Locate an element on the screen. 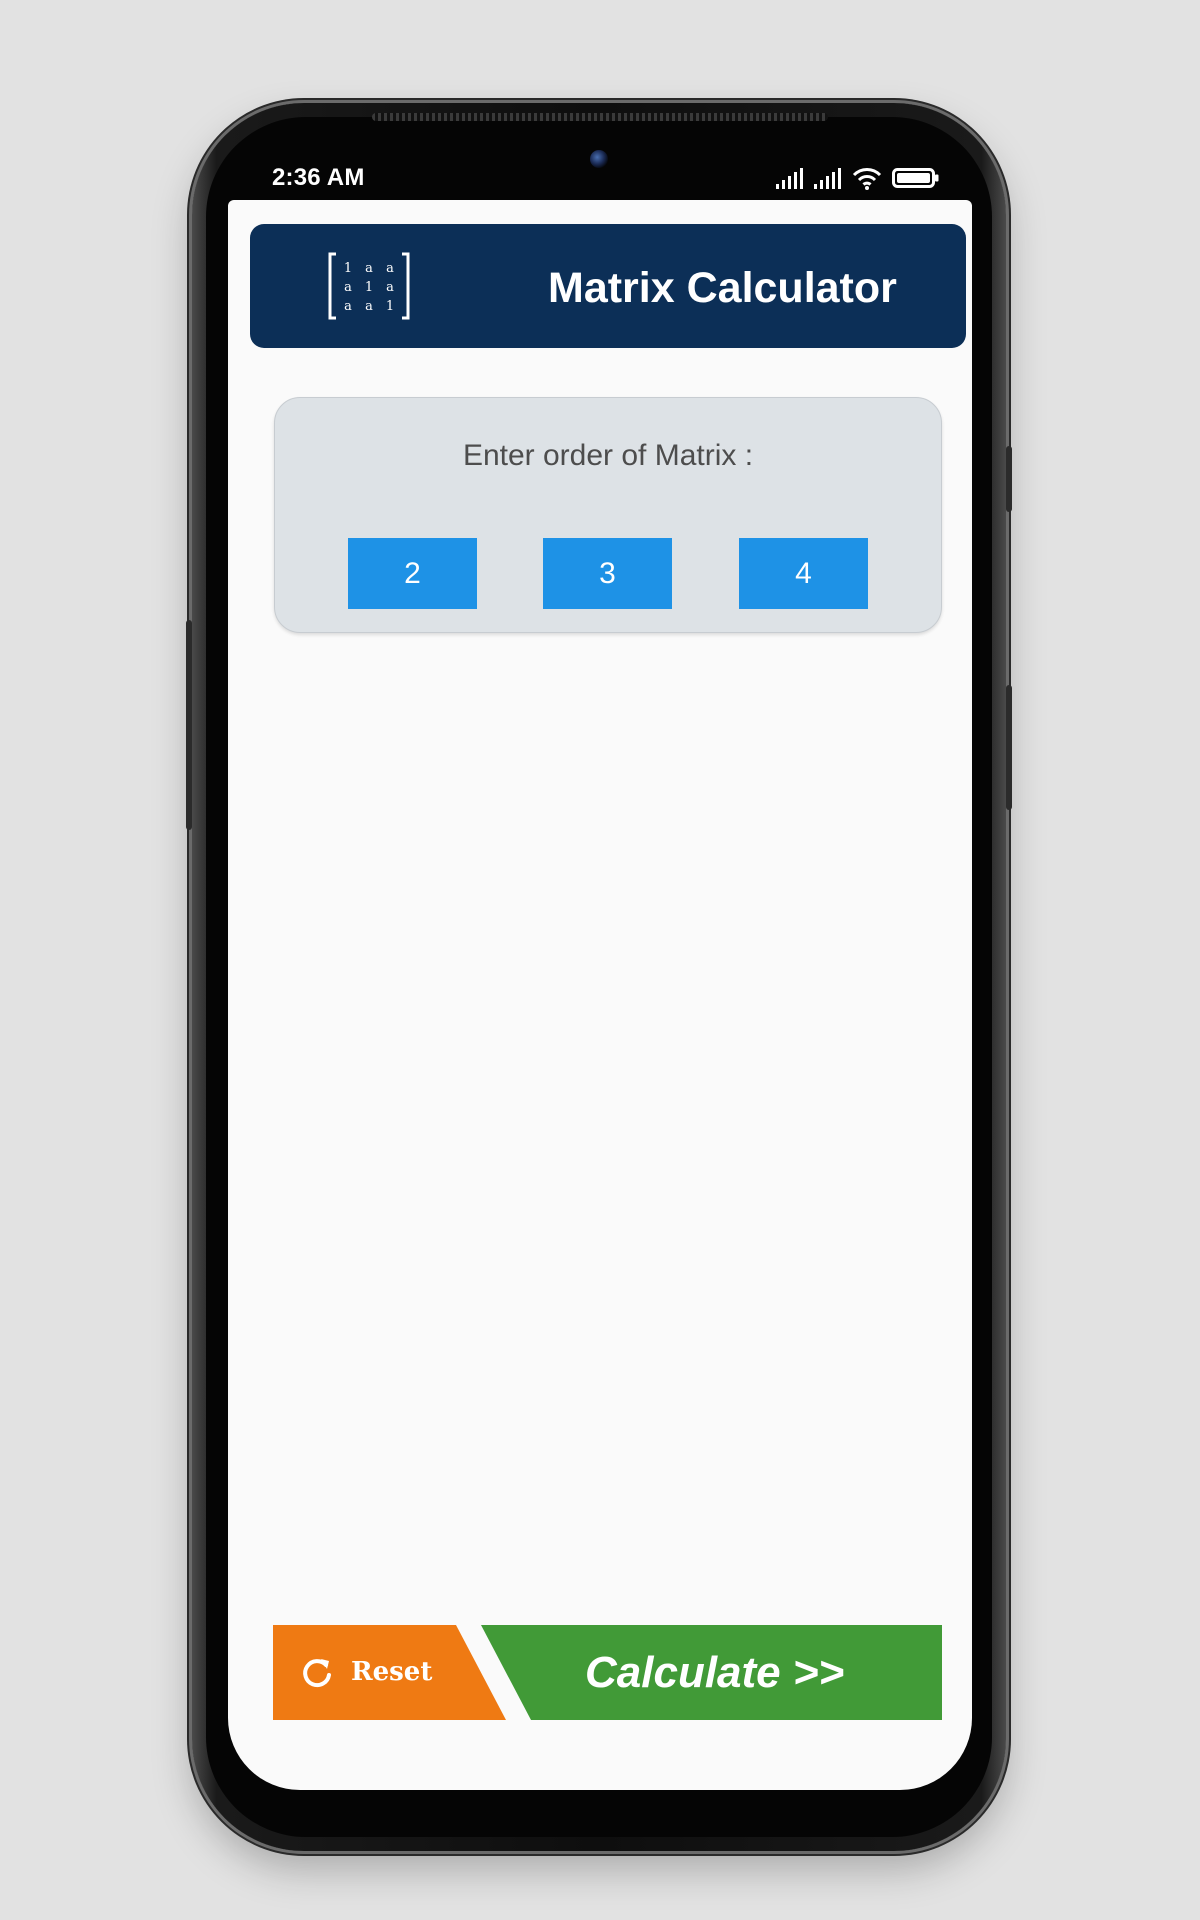  calculate-button: Calculate >> is located at coordinates (711, 1672).